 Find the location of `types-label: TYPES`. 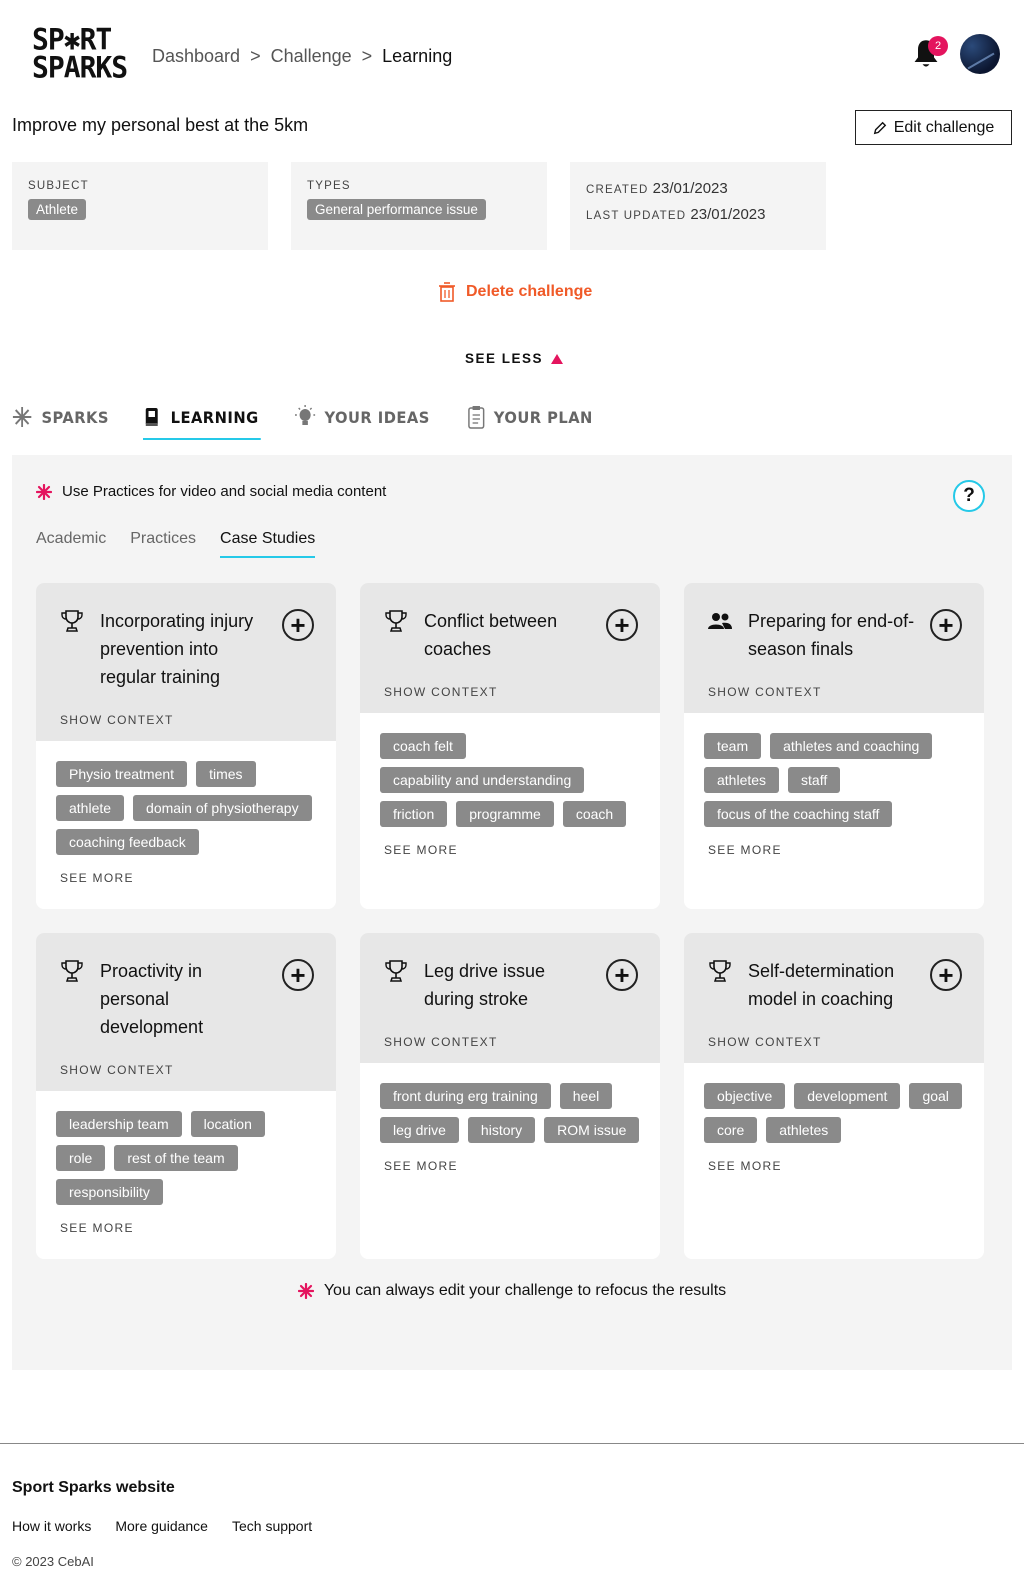

types-label: TYPES is located at coordinates (329, 186).